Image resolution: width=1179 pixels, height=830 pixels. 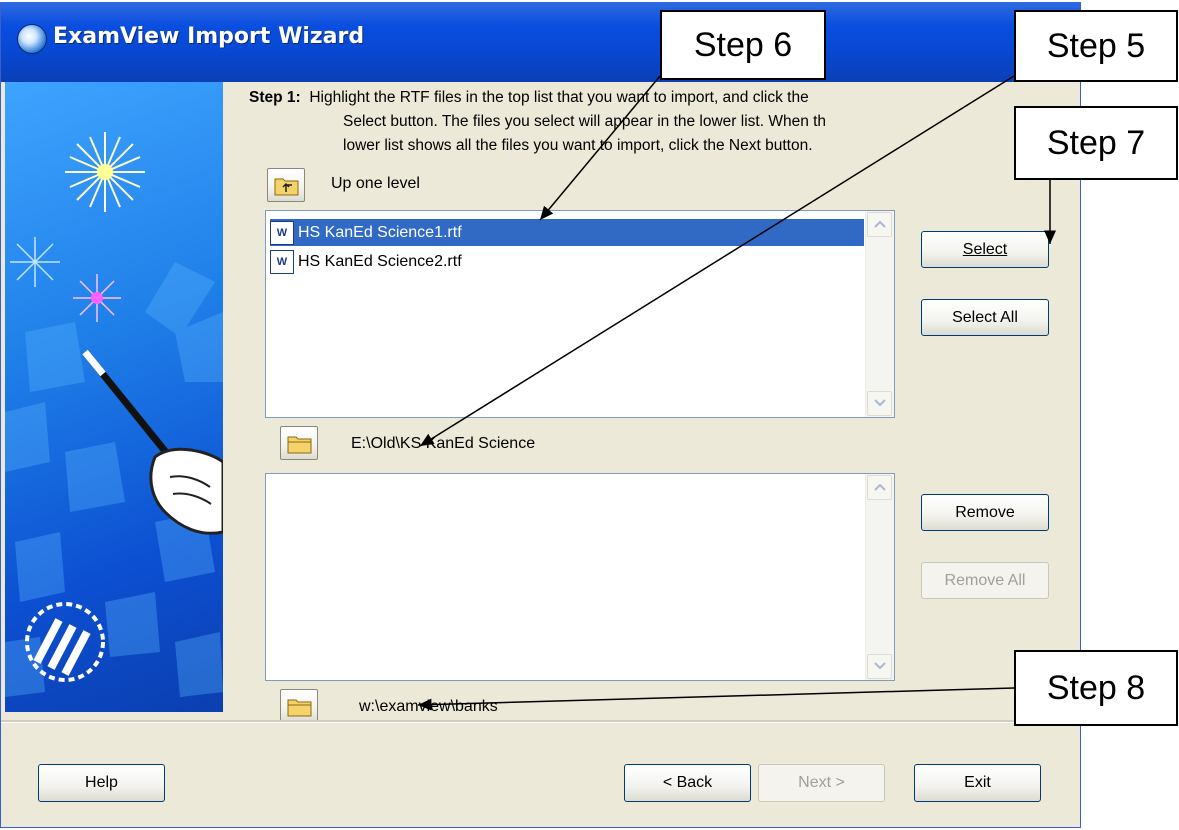 I want to click on select-all-button: Select All, so click(x=985, y=317).